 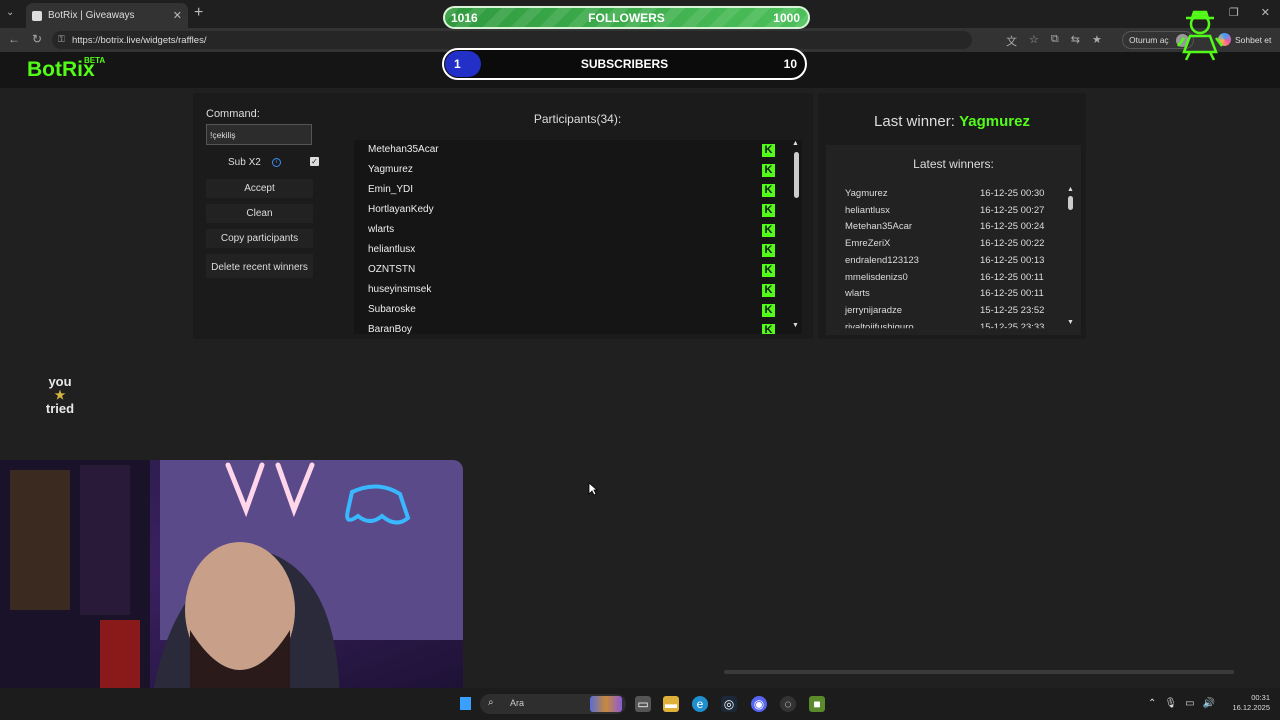 I want to click on tray-overflow-icon: ⌃, so click(x=1152, y=703).